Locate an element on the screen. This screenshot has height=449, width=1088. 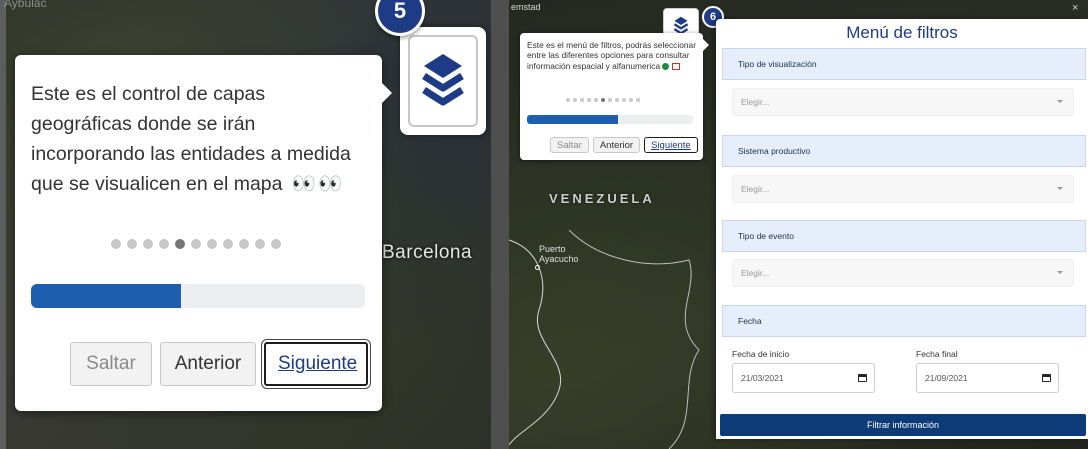
start-date-label: Fecha de inicio is located at coordinates (761, 354).